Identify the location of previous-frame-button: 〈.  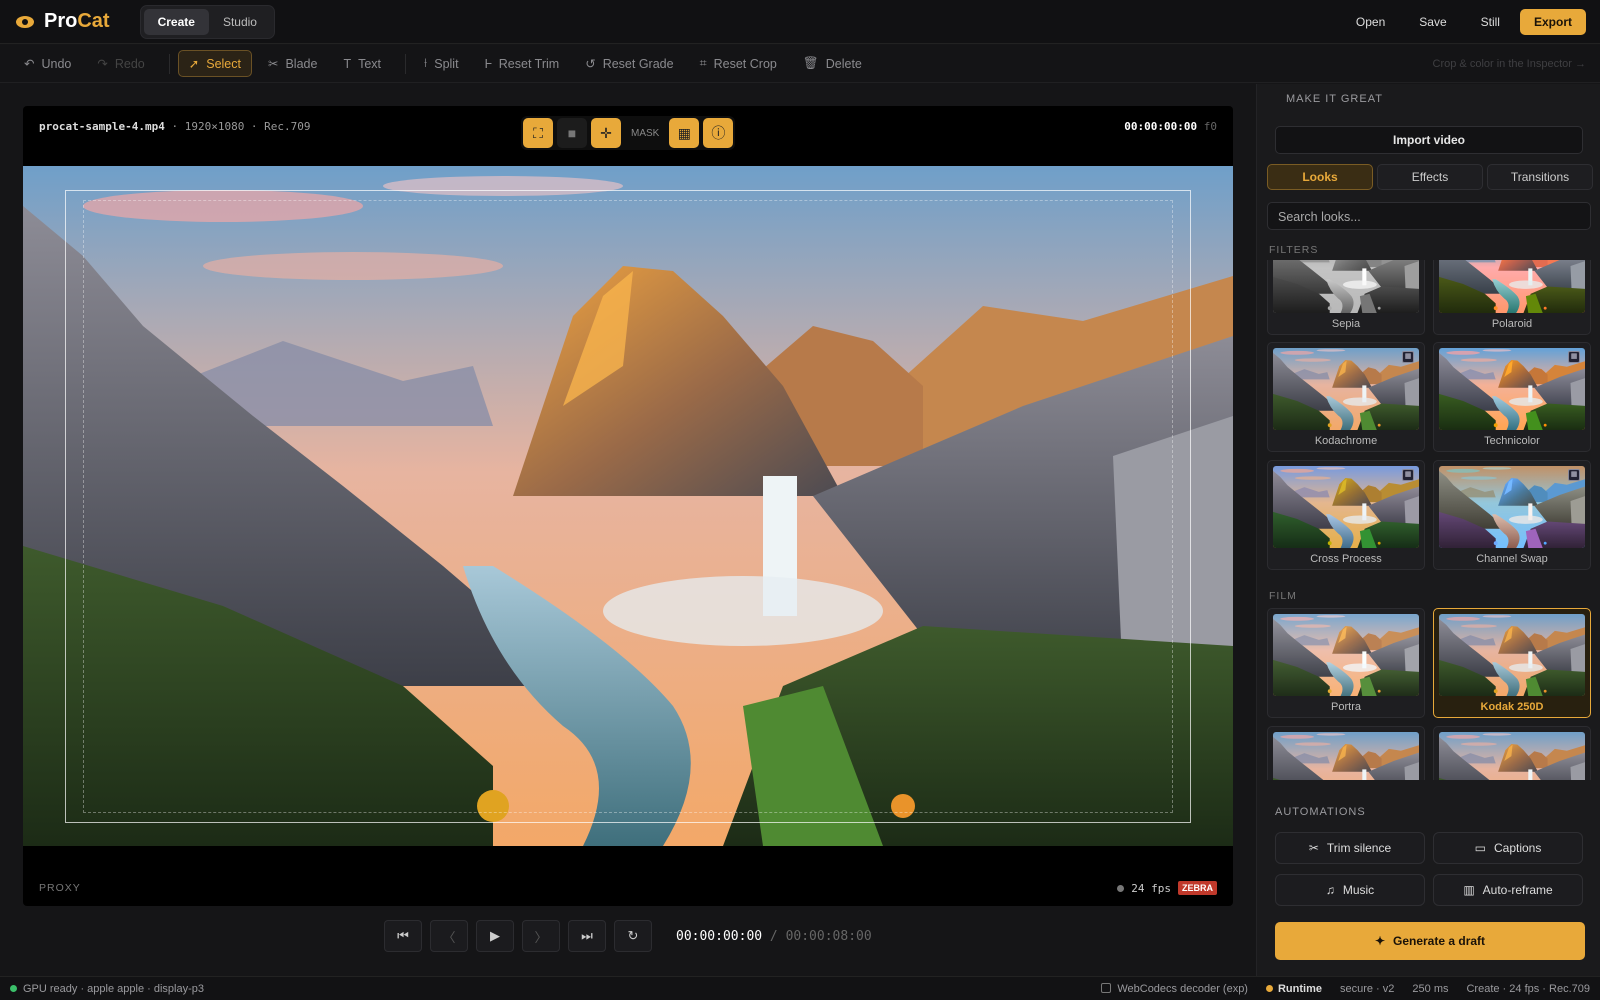
(449, 936).